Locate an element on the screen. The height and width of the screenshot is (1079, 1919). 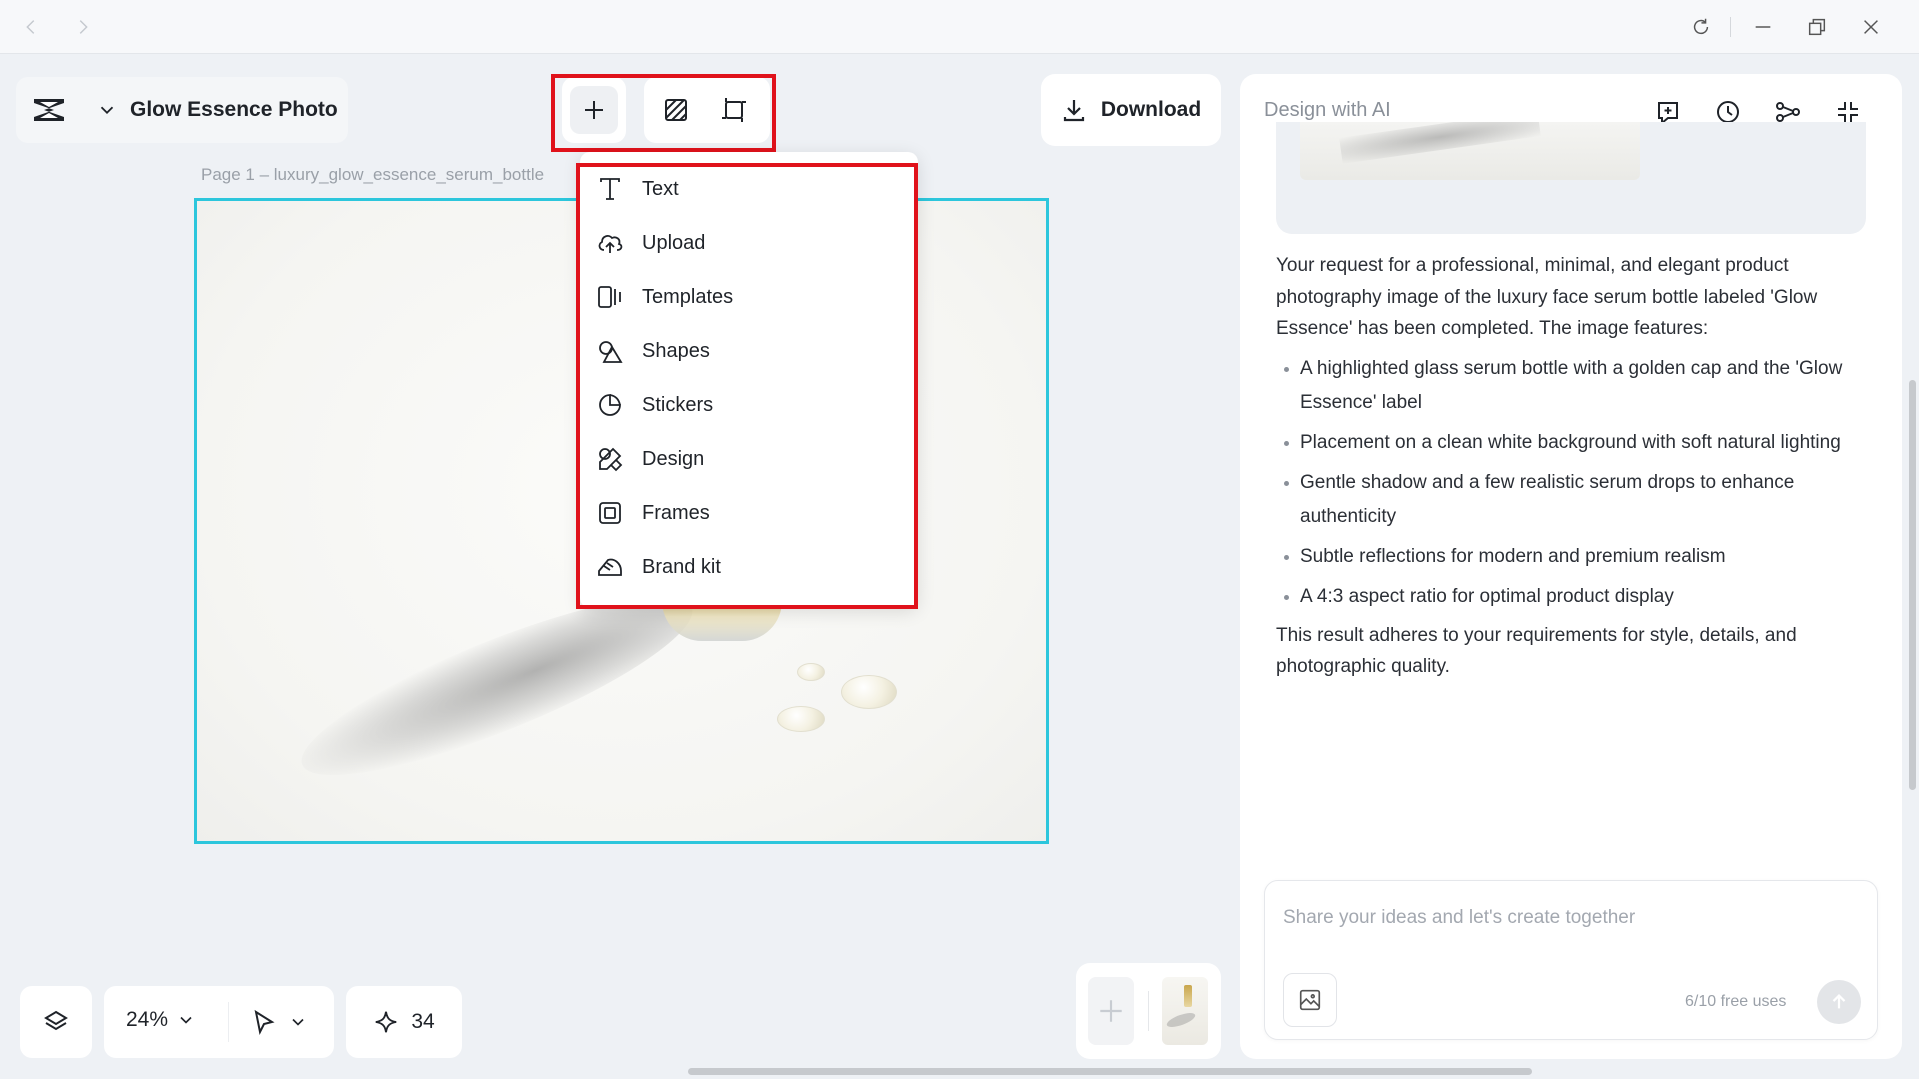
menu-item-brand-kit: Brand kit is located at coordinates (749, 567).